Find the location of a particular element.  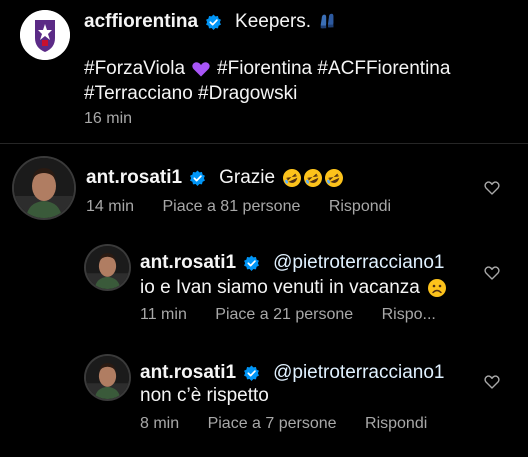

reply-text: io e Ivan siamo venuti in vacanza is located at coordinates (280, 287).